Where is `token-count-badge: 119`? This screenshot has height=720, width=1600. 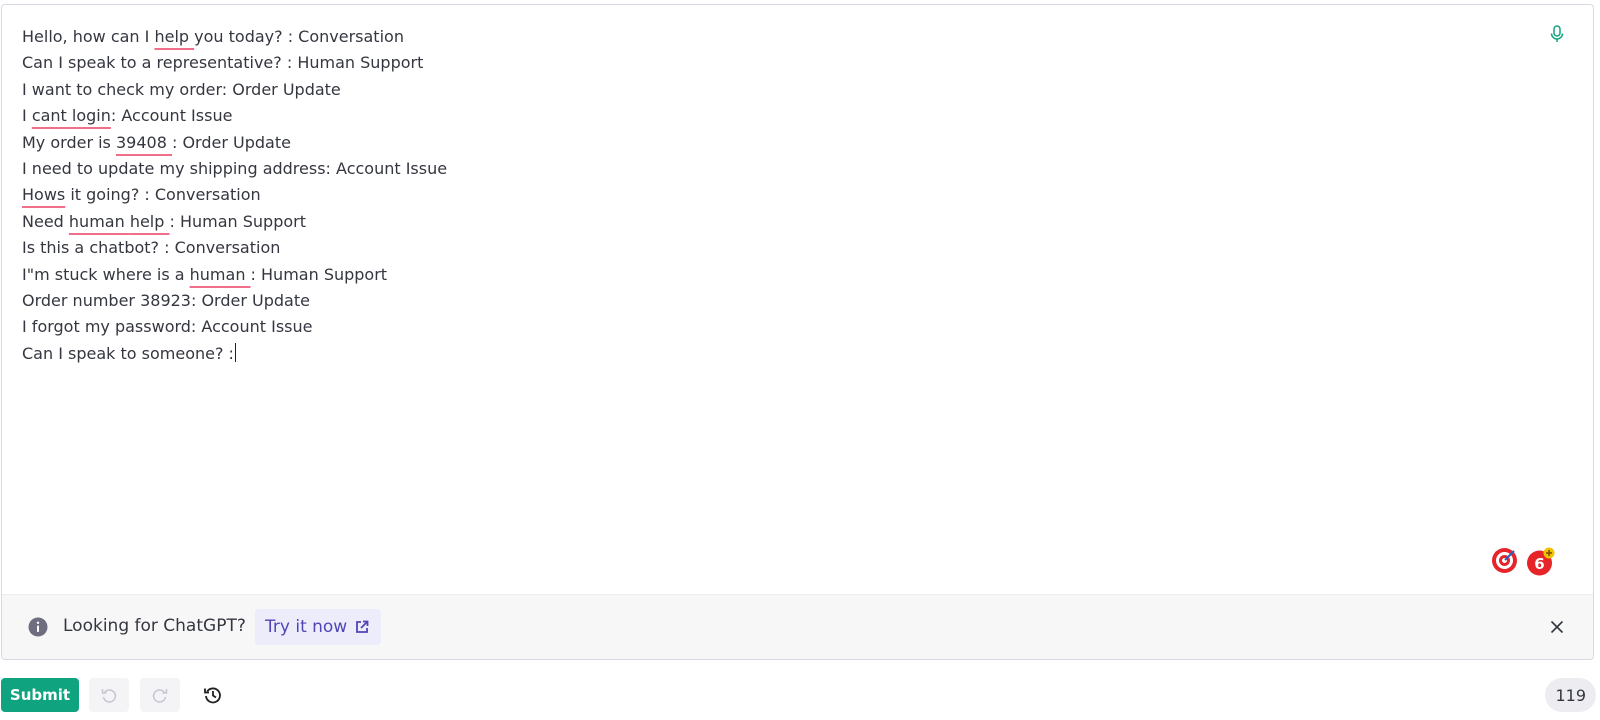
token-count-badge: 119 is located at coordinates (1570, 695).